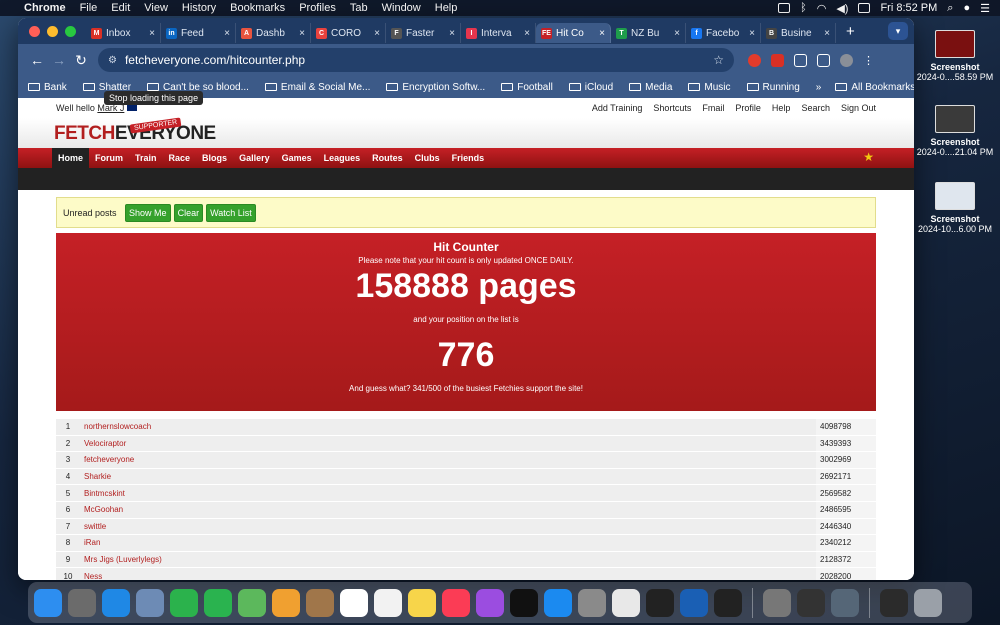 The image size is (1000, 625). What do you see at coordinates (858, 108) in the screenshot?
I see `top-link: Sign Out` at bounding box center [858, 108].